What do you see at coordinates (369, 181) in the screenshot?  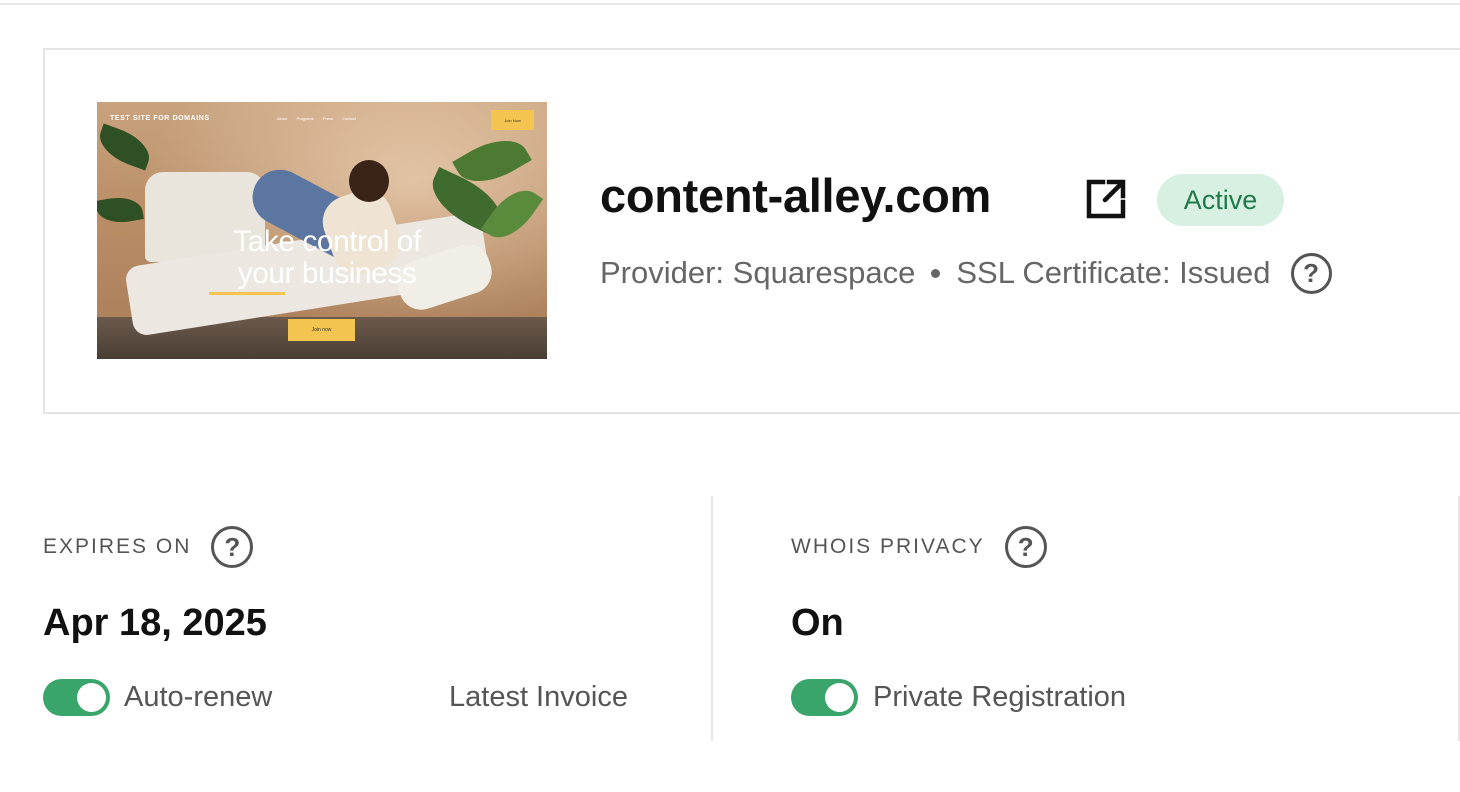 I see `person-head` at bounding box center [369, 181].